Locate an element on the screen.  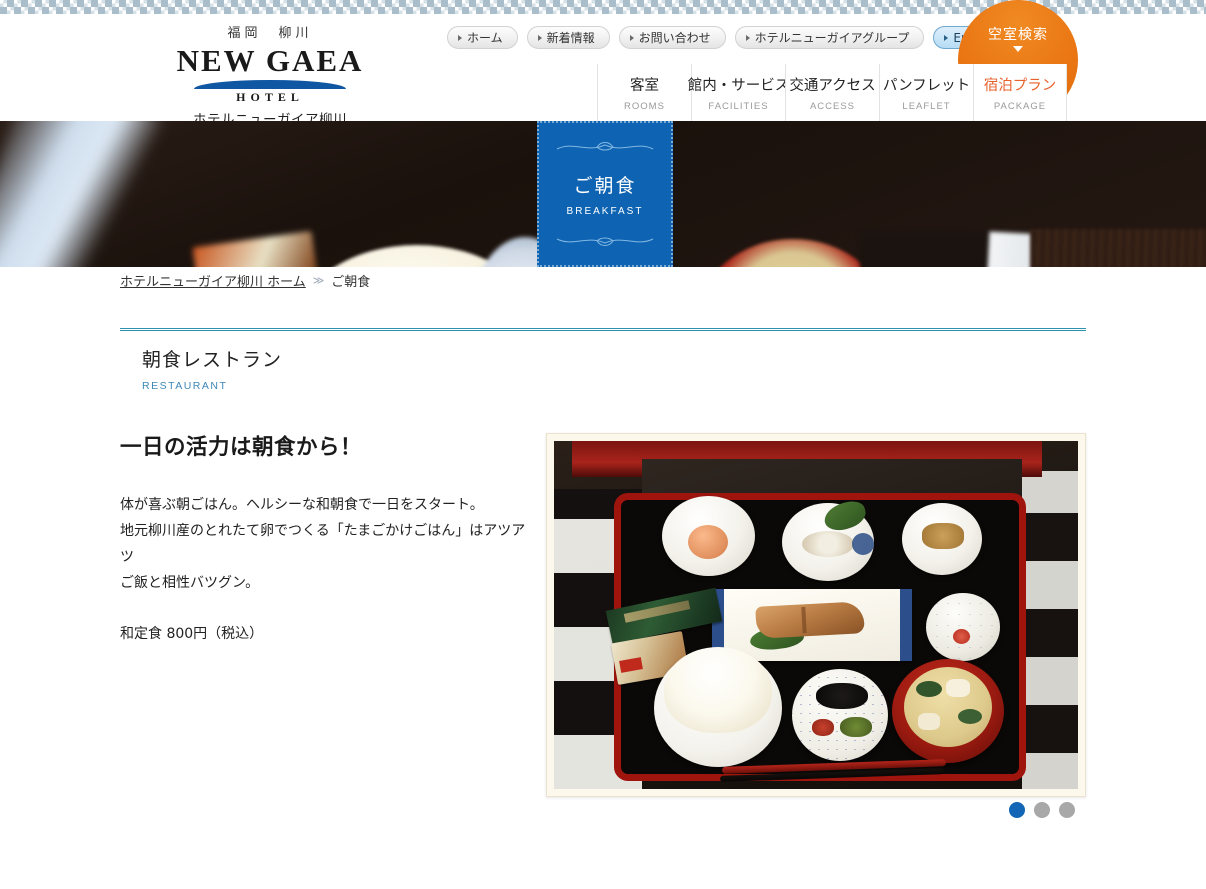
nav-item-access: 交通アクセス ACCESS is located at coordinates (832, 92).